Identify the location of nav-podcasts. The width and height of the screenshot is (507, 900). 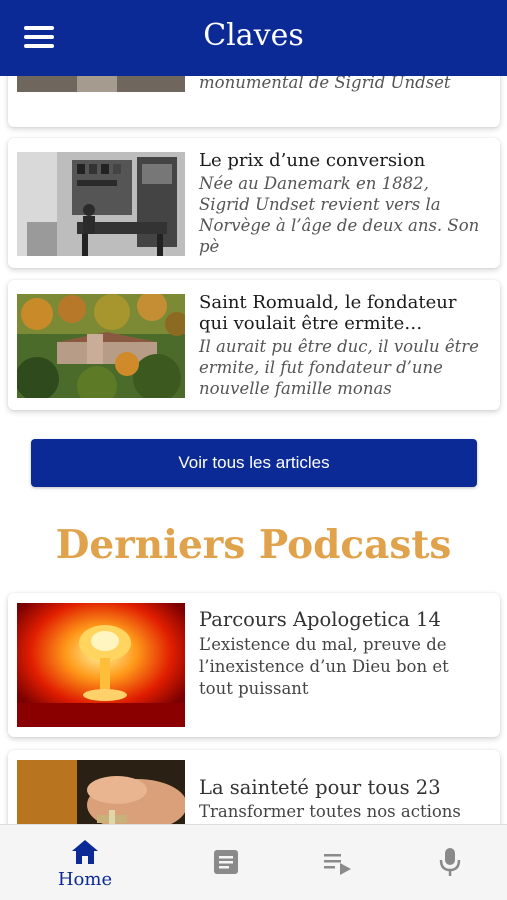
(450, 862).